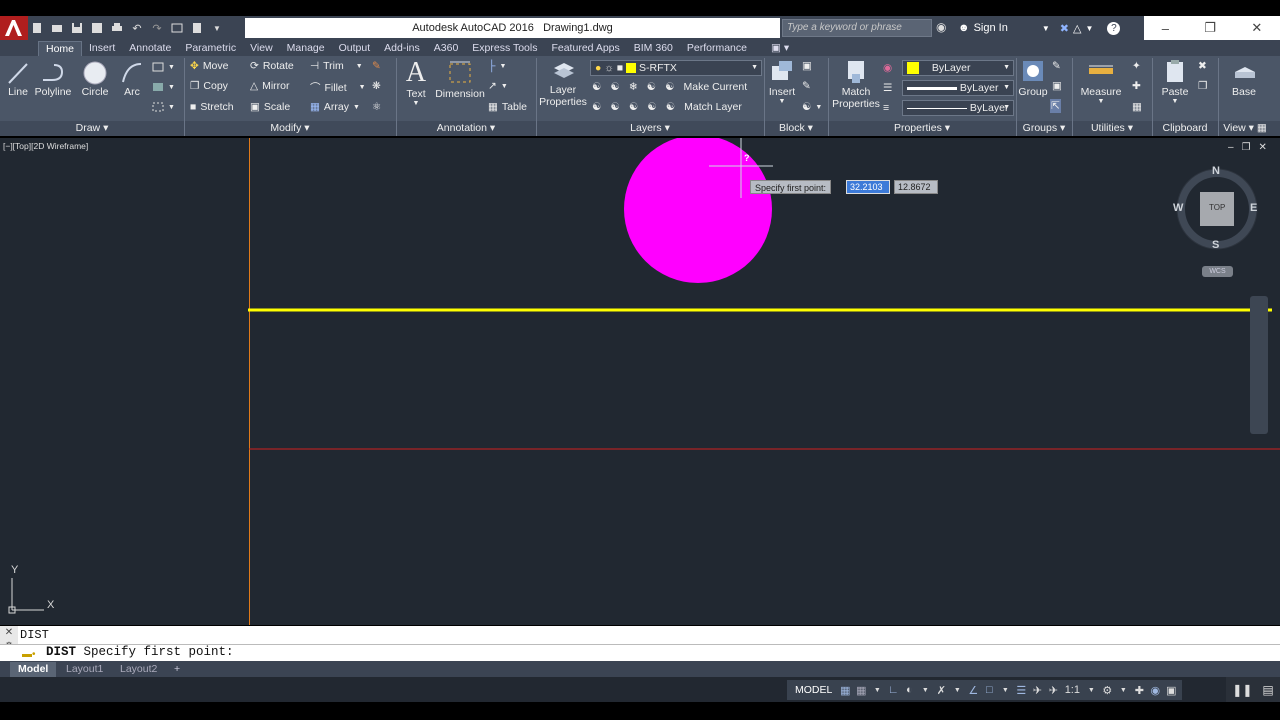 Image resolution: width=1280 pixels, height=720 pixels. Describe the element at coordinates (958, 68) in the screenshot. I see `color-dropdown: ByLayer ▼` at that location.